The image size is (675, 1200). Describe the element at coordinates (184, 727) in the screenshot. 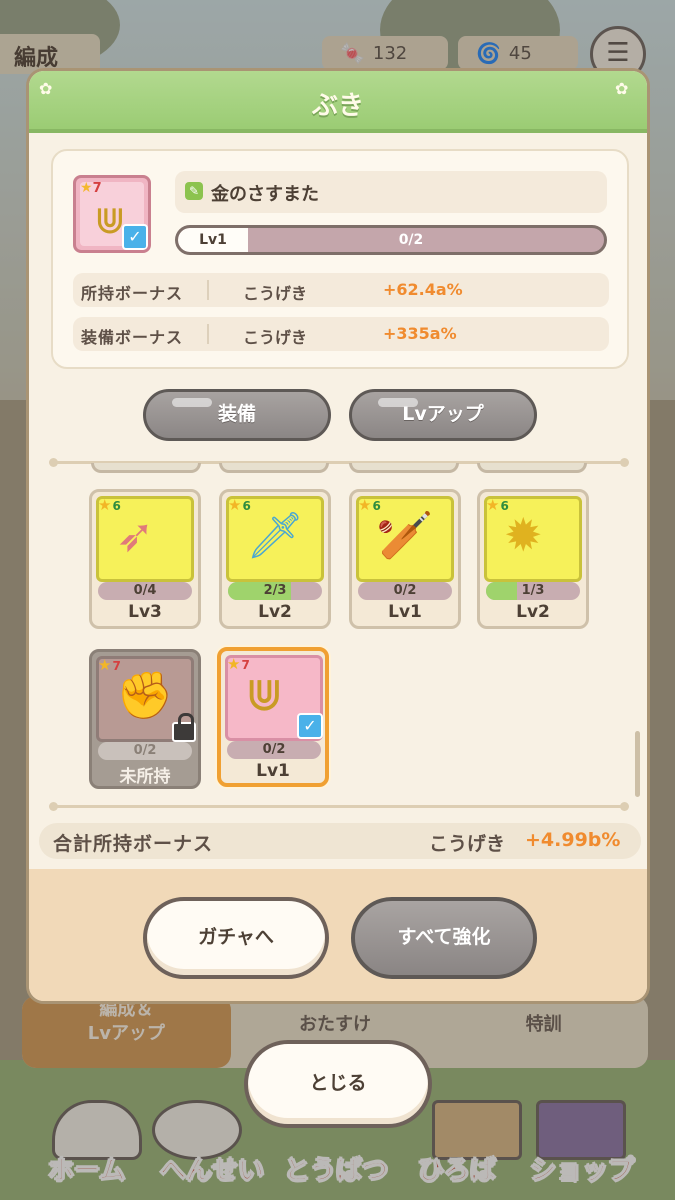

I see `lock-icon` at that location.